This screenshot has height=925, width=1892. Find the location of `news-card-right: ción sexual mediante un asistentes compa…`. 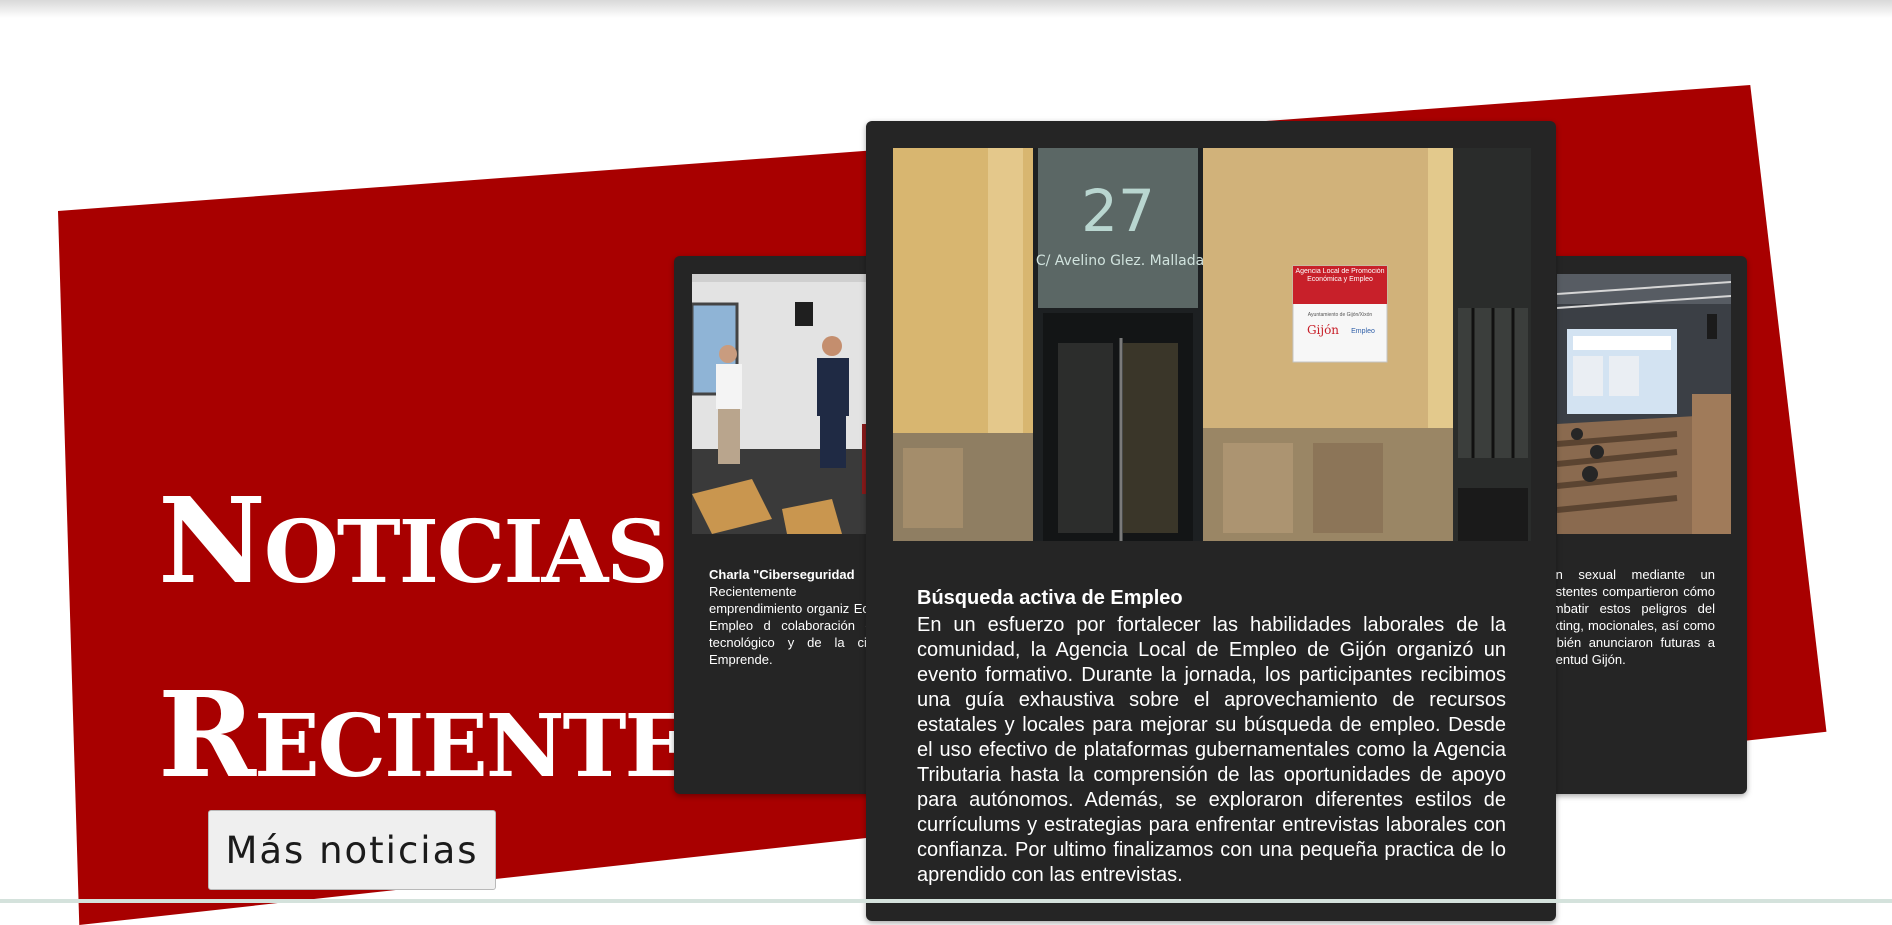

news-card-right: ción sexual mediante un asistentes compa… is located at coordinates (1641, 525).